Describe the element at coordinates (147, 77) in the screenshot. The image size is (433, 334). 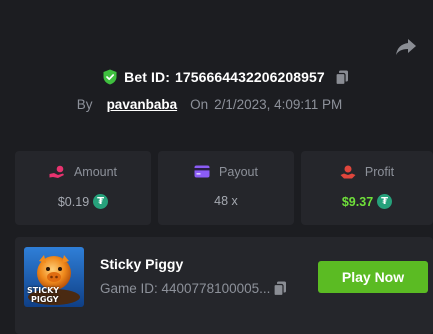
I see `bet-id-label: Bet ID:` at that location.